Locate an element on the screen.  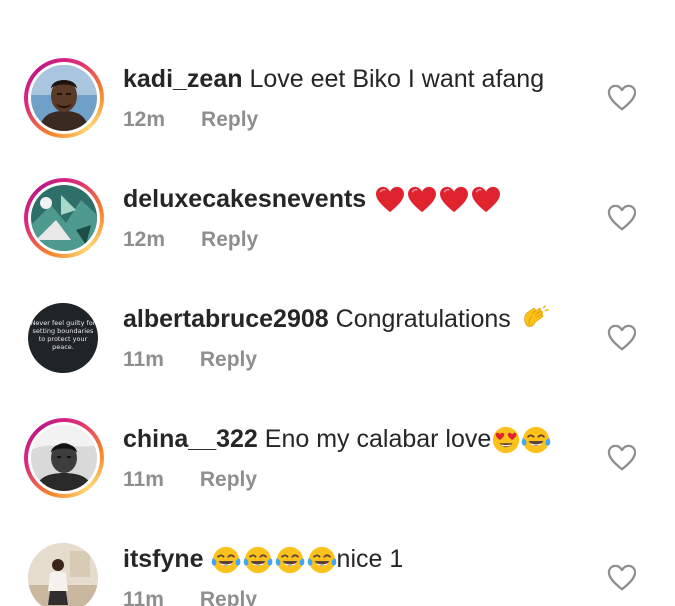
comment-line: itsfyne nice 1 is located at coordinates (263, 559).